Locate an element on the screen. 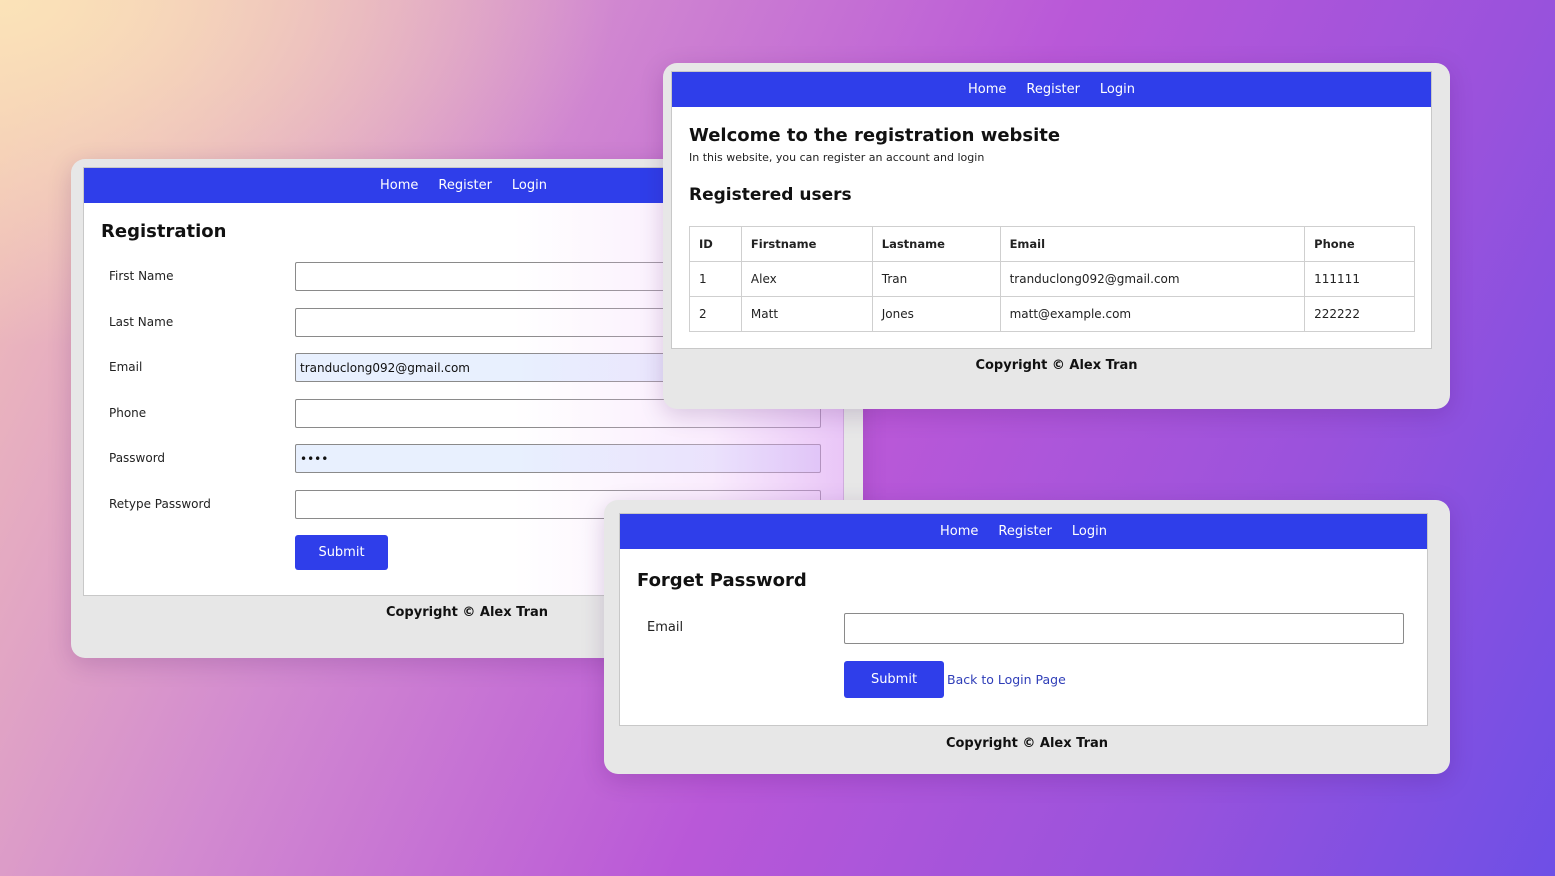 Image resolution: width=1555 pixels, height=876 pixels. page-title: Welcome to the registration website is located at coordinates (875, 135).